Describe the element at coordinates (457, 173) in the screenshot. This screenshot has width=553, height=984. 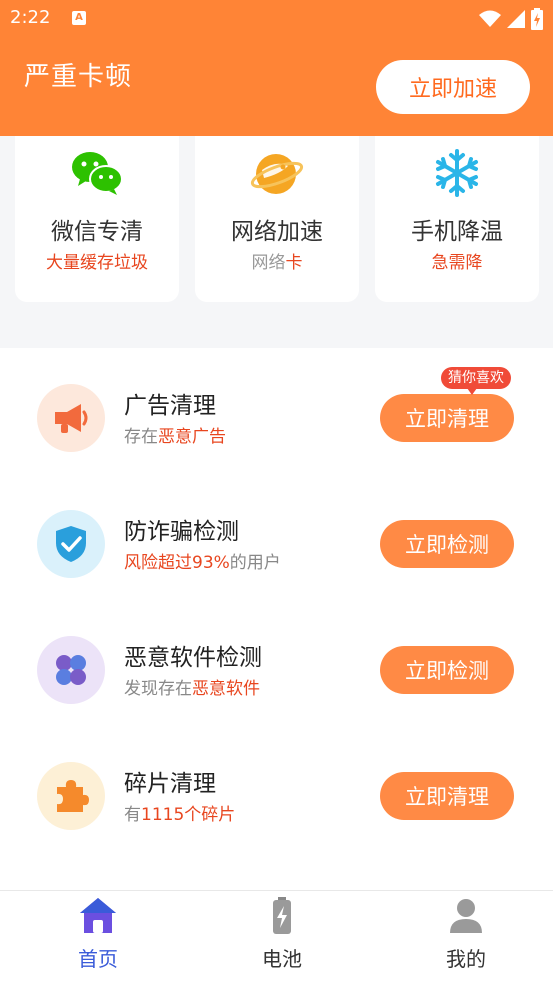
I see `snowflake-icon` at that location.